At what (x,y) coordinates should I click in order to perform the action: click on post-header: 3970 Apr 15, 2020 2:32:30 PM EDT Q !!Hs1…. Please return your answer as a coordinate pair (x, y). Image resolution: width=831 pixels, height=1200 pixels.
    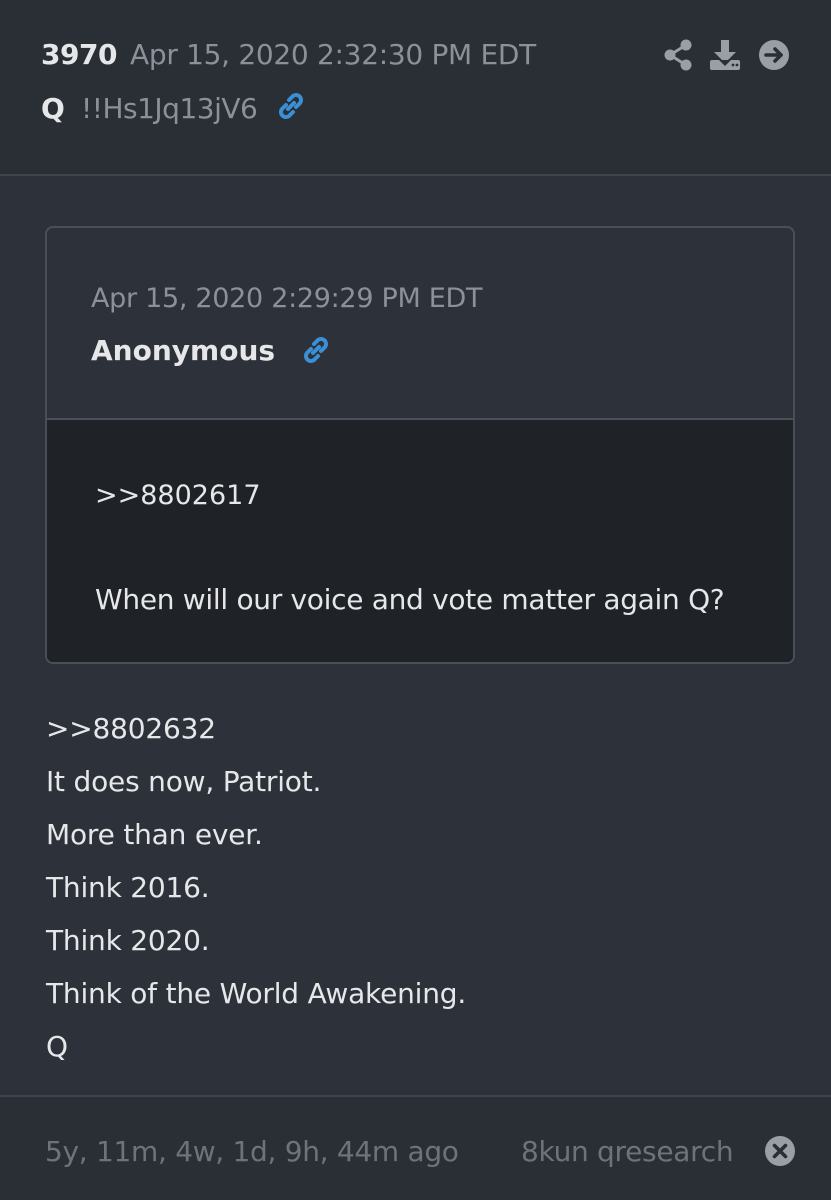
    Looking at the image, I should click on (415, 88).